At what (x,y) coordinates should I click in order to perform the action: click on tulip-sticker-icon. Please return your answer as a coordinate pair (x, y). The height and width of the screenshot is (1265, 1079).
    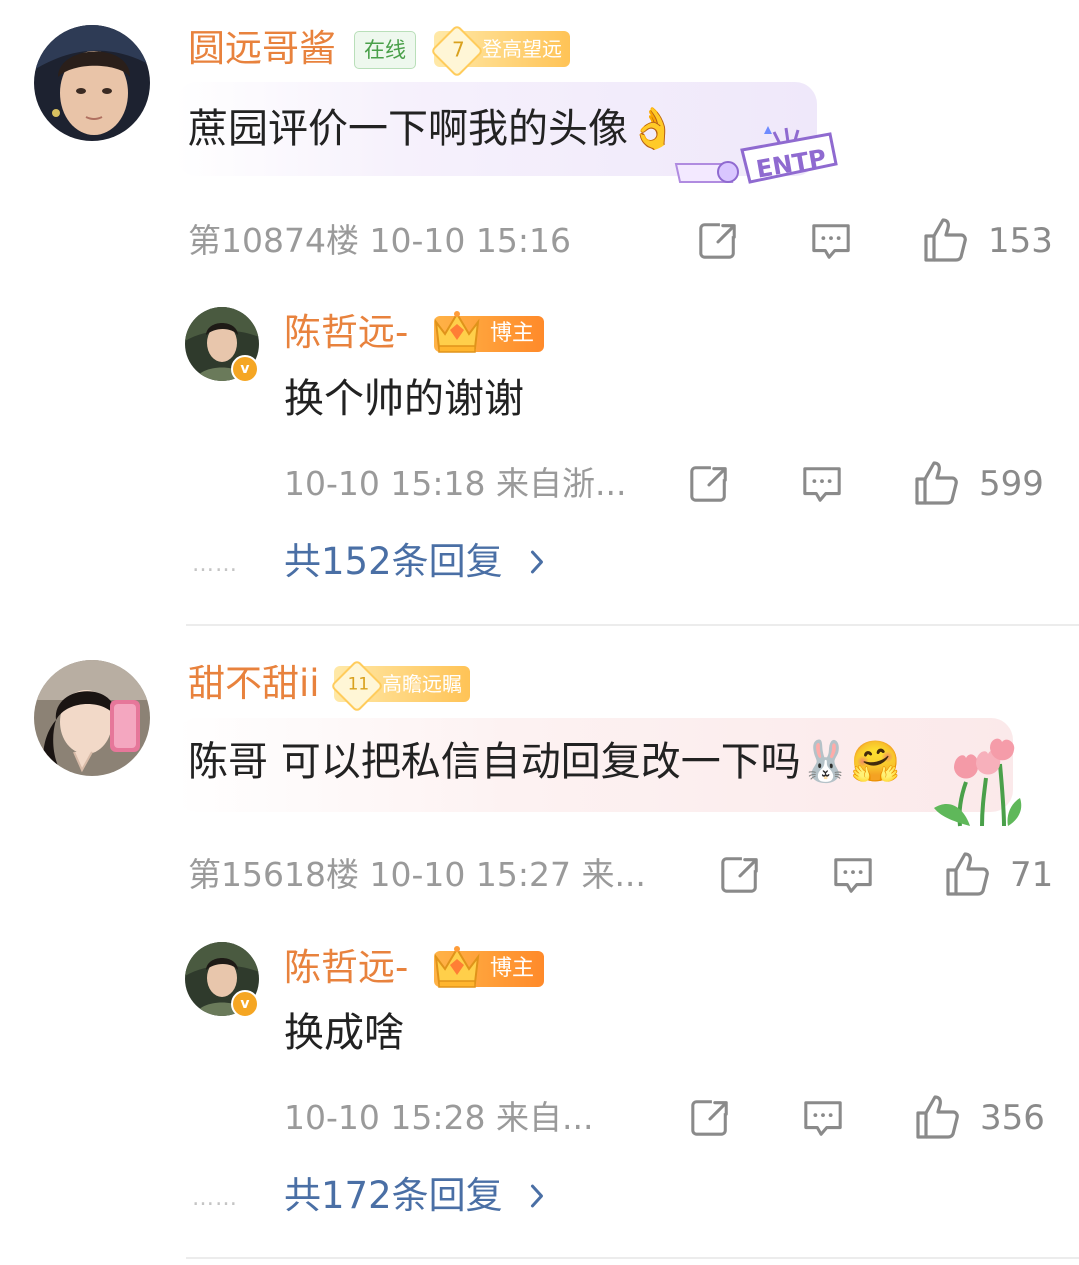
    Looking at the image, I should click on (978, 782).